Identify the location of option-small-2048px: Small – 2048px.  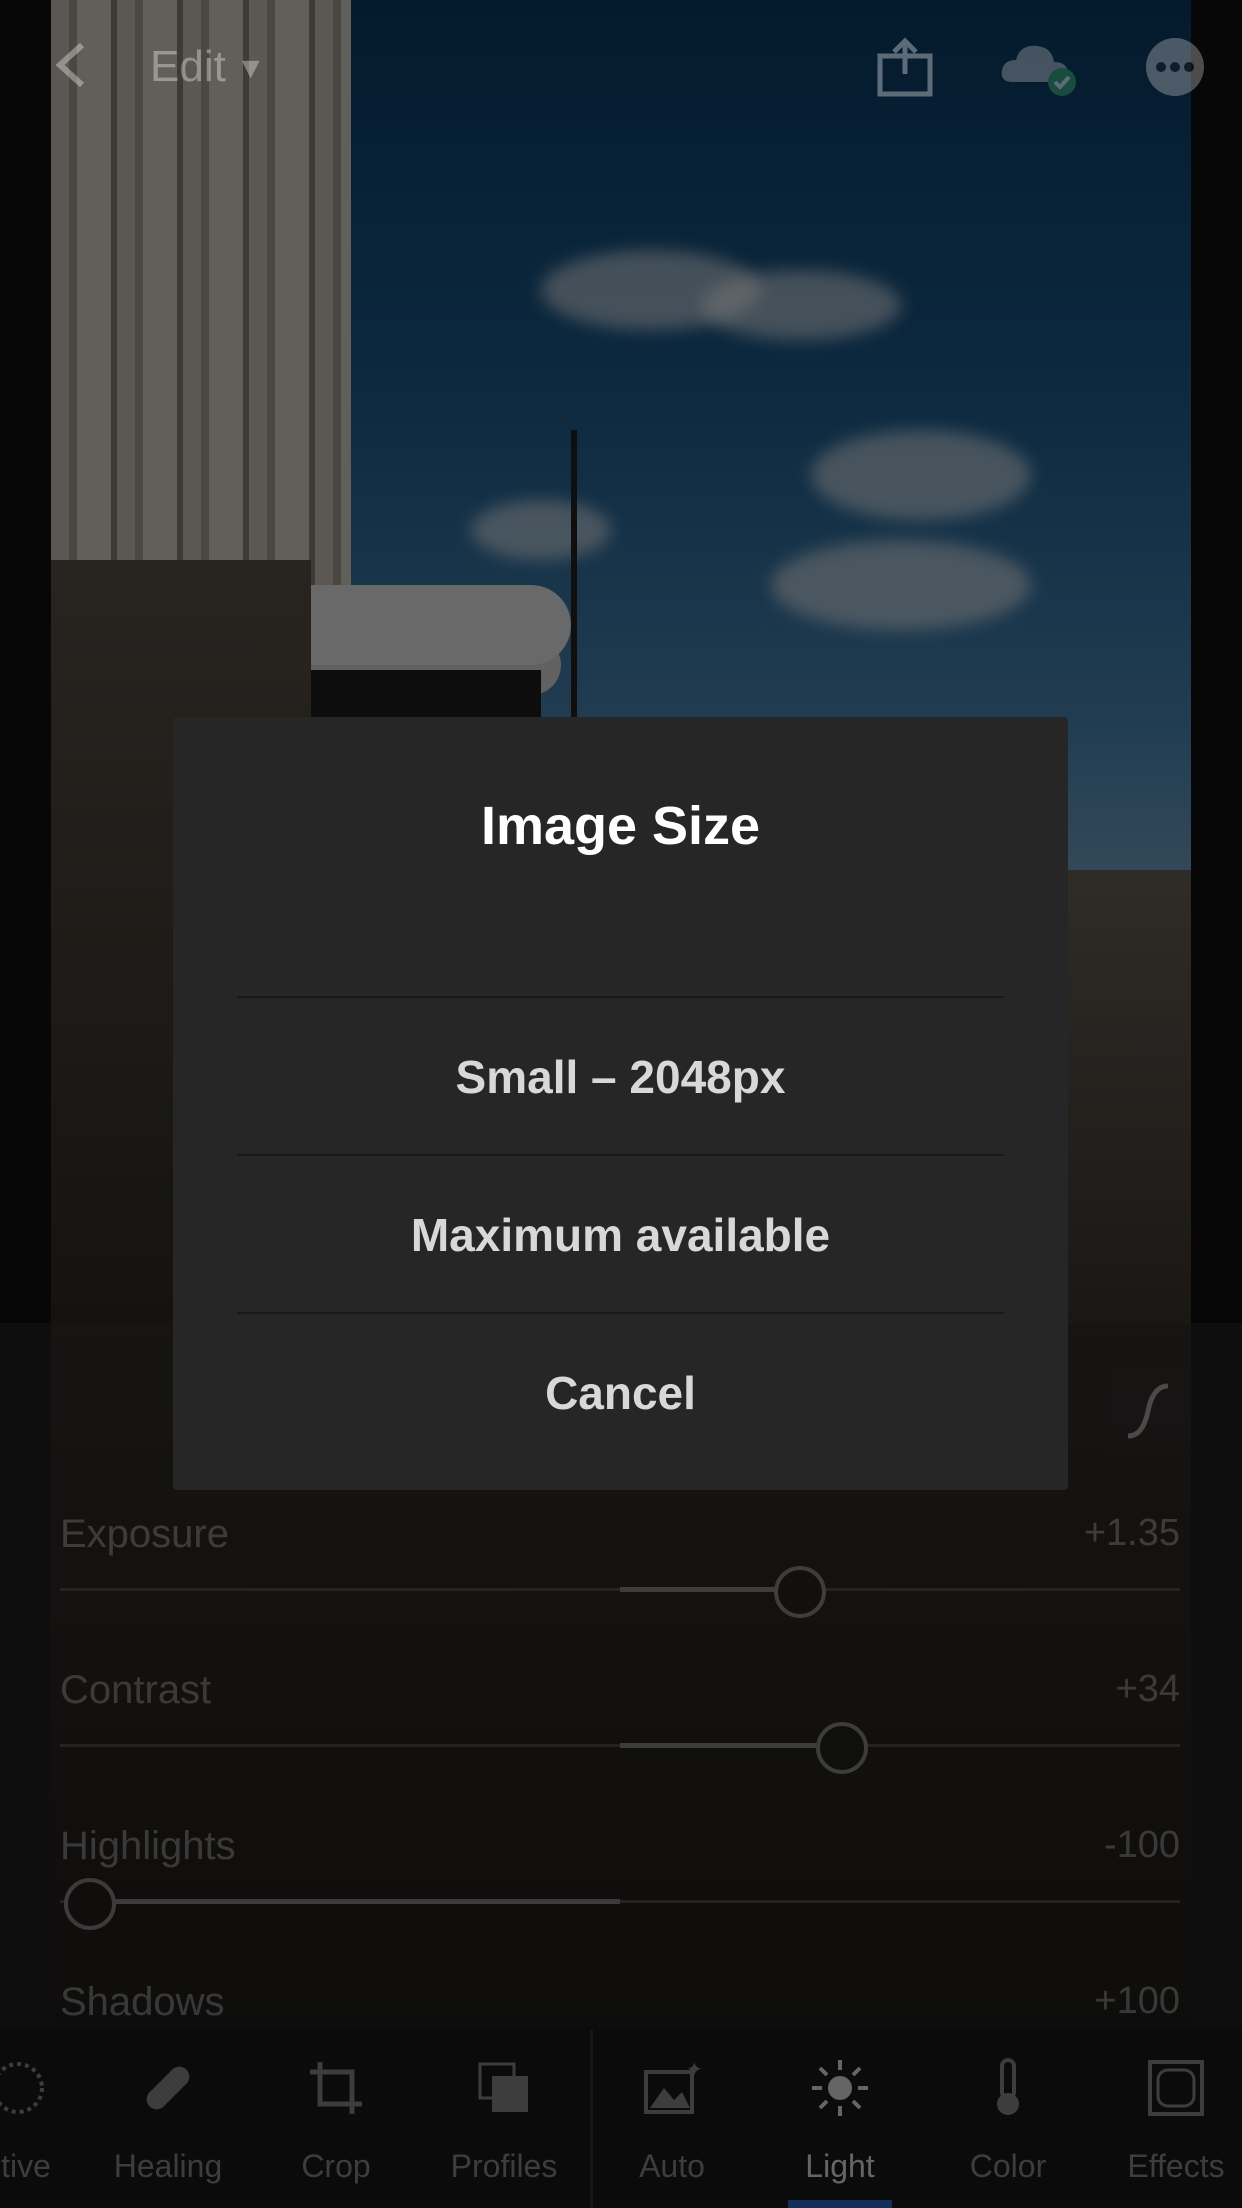
(620, 1076).